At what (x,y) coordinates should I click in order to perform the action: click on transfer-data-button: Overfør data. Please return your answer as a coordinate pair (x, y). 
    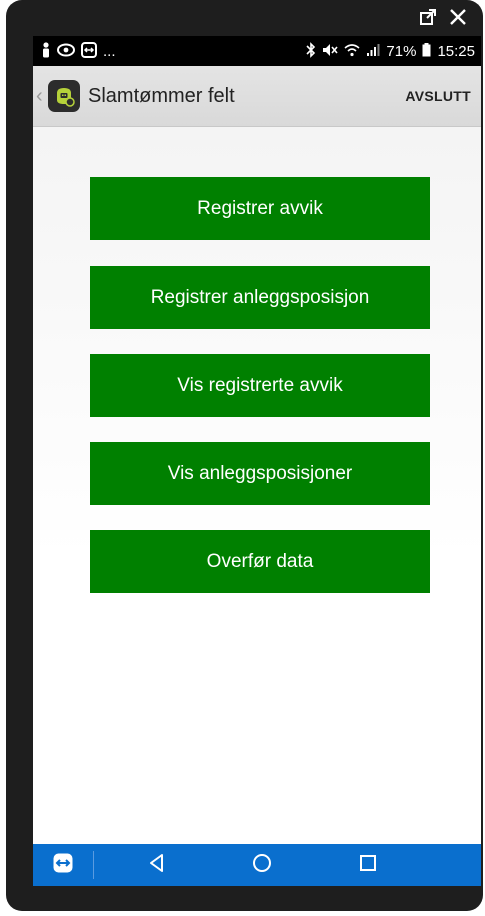
    Looking at the image, I should click on (260, 561).